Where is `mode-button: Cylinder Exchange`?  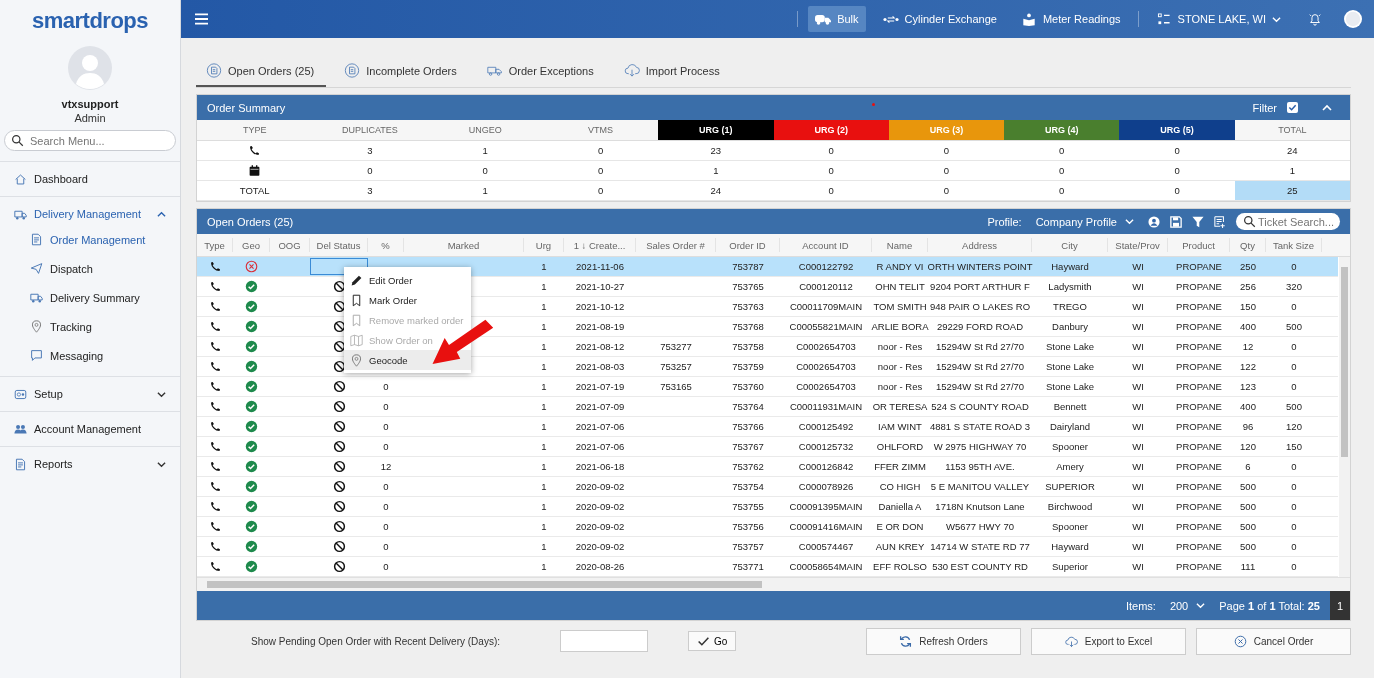
mode-button: Cylinder Exchange is located at coordinates (939, 19).